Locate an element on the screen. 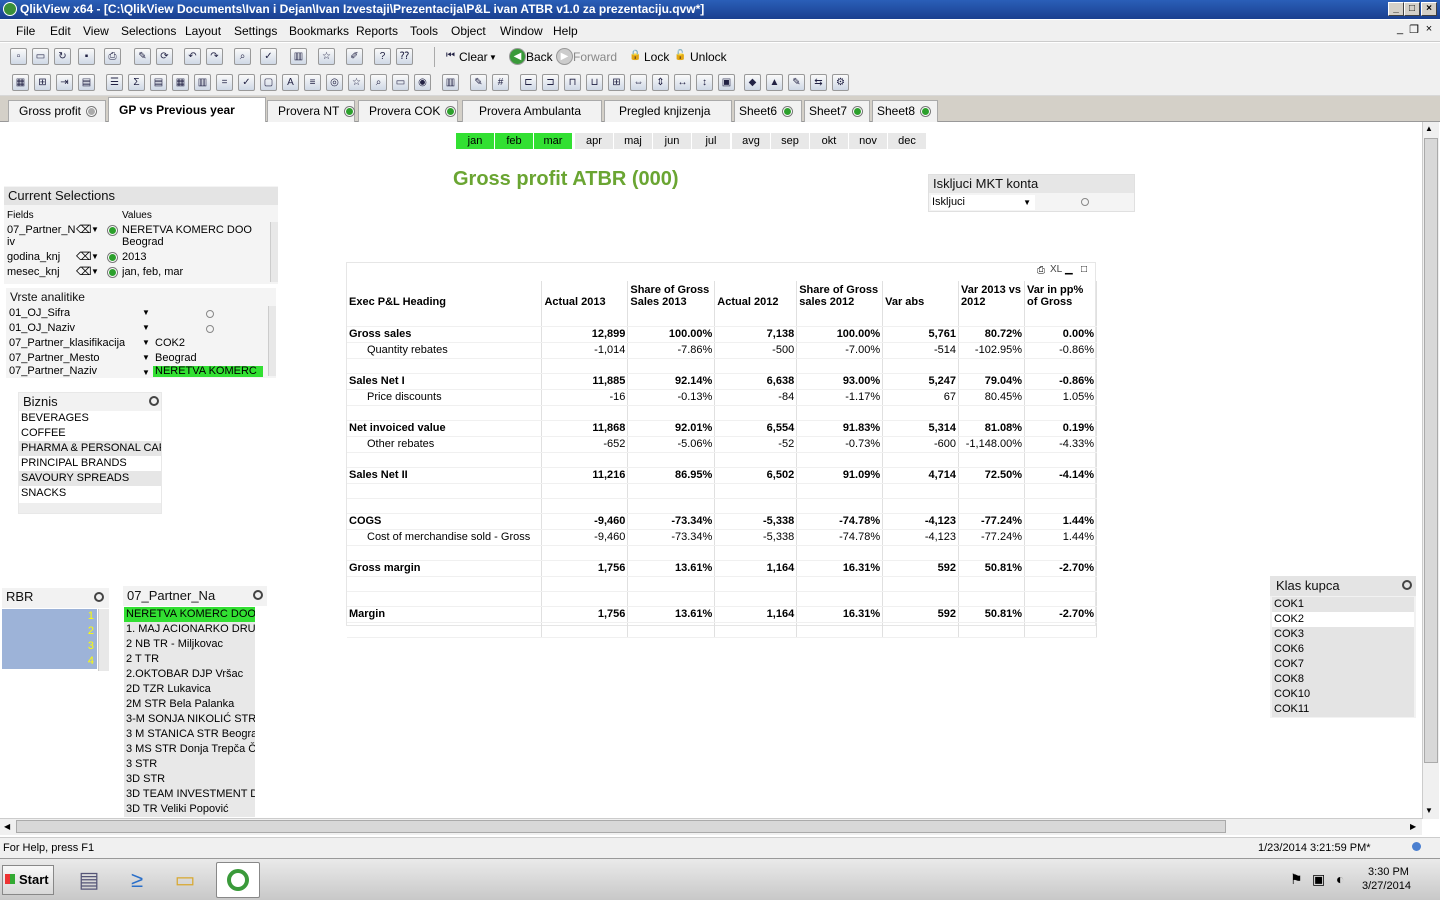 The width and height of the screenshot is (1440, 900). forward-icon: ▶ is located at coordinates (564, 56).